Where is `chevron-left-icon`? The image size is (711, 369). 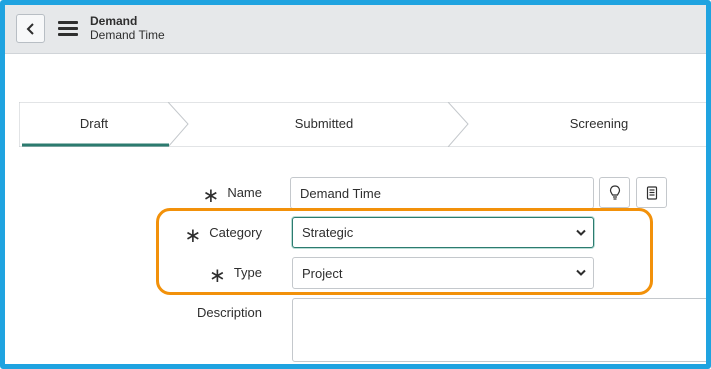 chevron-left-icon is located at coordinates (30, 28).